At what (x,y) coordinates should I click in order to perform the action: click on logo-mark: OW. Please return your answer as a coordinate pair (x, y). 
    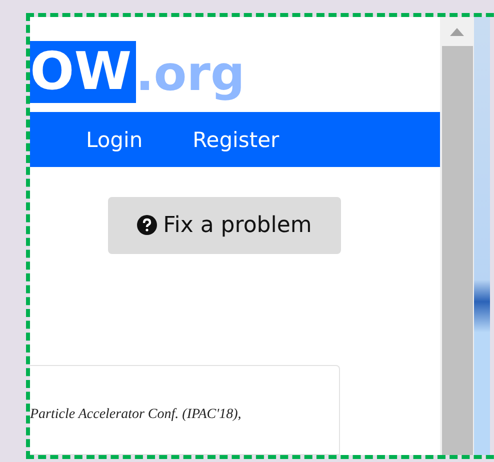
    Looking at the image, I should click on (83, 72).